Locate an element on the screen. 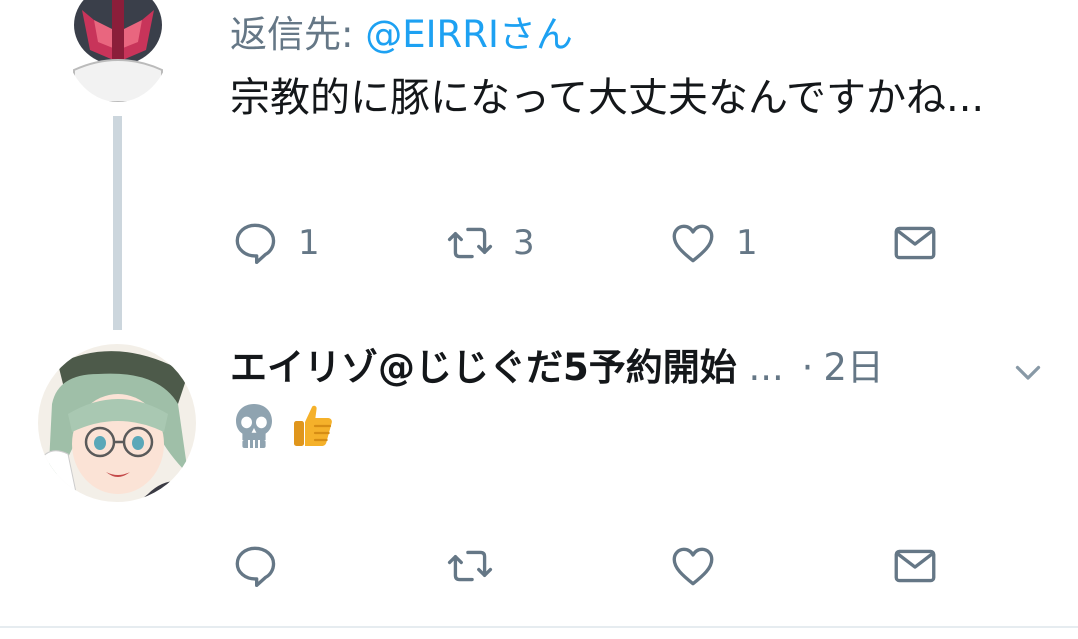 Image resolution: width=1078 pixels, height=639 pixels. retweet-button is located at coordinates (470, 566).